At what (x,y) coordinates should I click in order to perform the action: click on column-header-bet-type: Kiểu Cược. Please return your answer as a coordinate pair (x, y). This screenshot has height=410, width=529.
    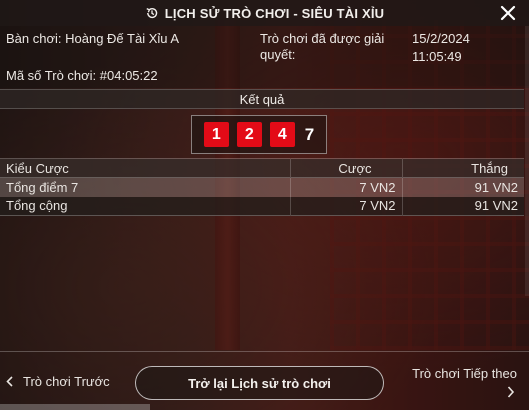
    Looking at the image, I should click on (37, 168).